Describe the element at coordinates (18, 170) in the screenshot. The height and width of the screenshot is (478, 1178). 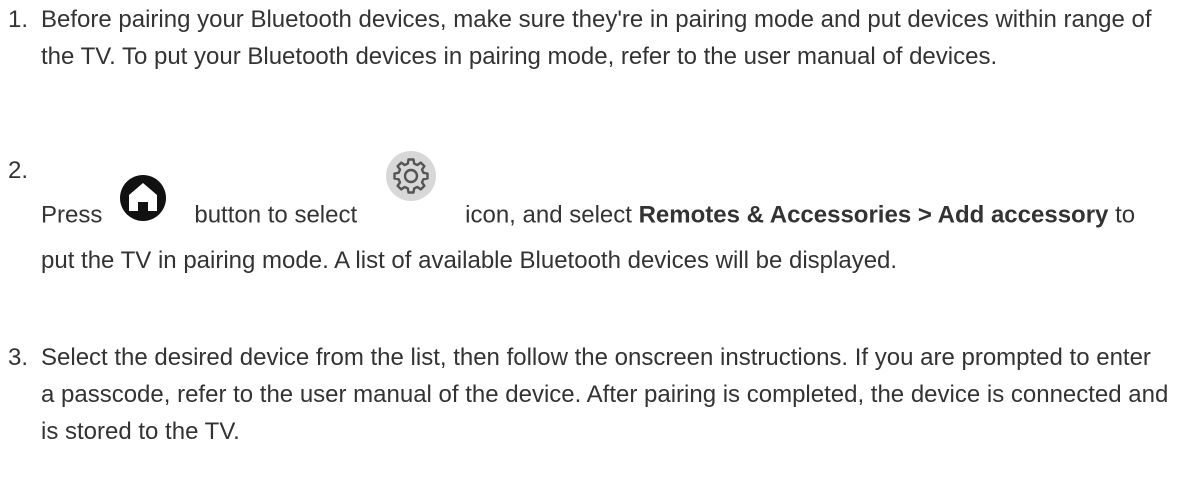
I see `step-number: 2.` at that location.